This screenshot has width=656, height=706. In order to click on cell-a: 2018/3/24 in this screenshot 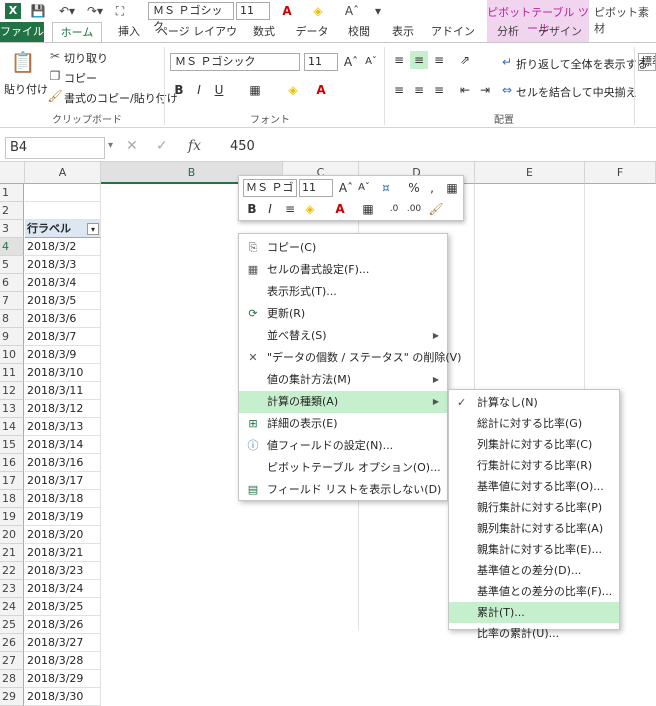, I will do `click(63, 589)`.